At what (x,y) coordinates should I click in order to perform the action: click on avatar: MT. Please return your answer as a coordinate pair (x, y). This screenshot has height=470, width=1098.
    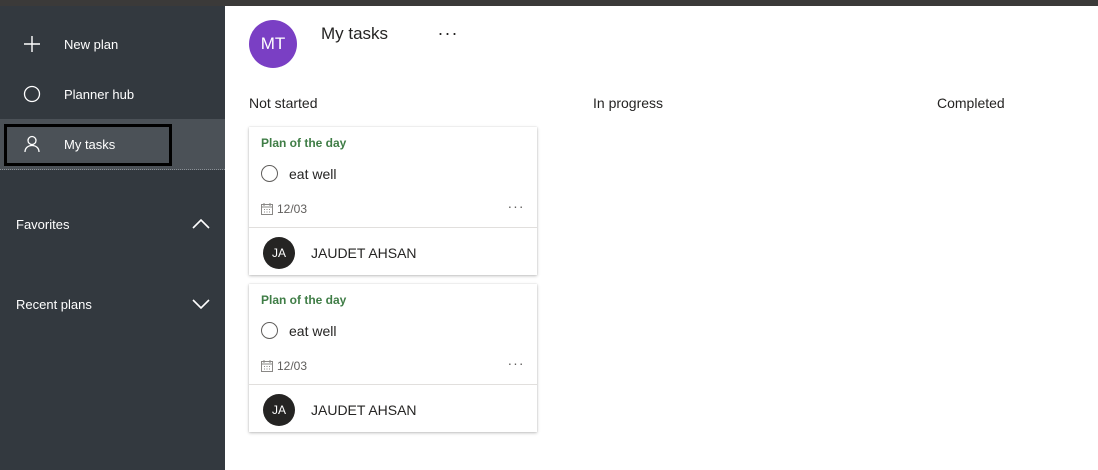
    Looking at the image, I should click on (273, 44).